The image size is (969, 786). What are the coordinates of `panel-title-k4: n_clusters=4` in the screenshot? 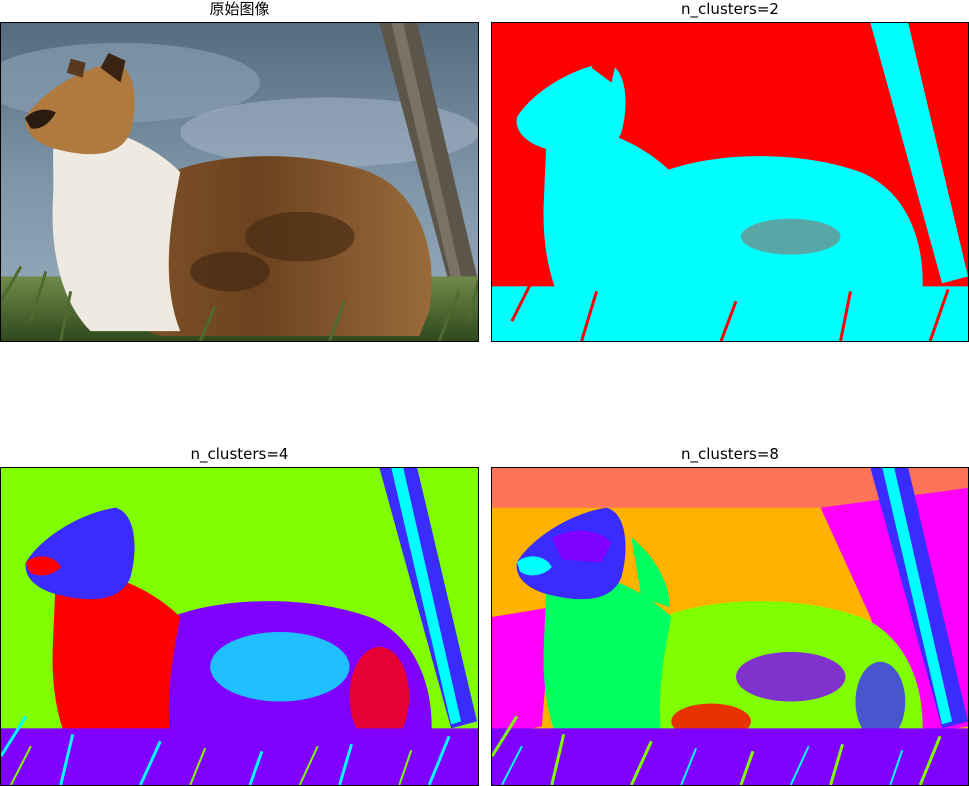 It's located at (239, 454).